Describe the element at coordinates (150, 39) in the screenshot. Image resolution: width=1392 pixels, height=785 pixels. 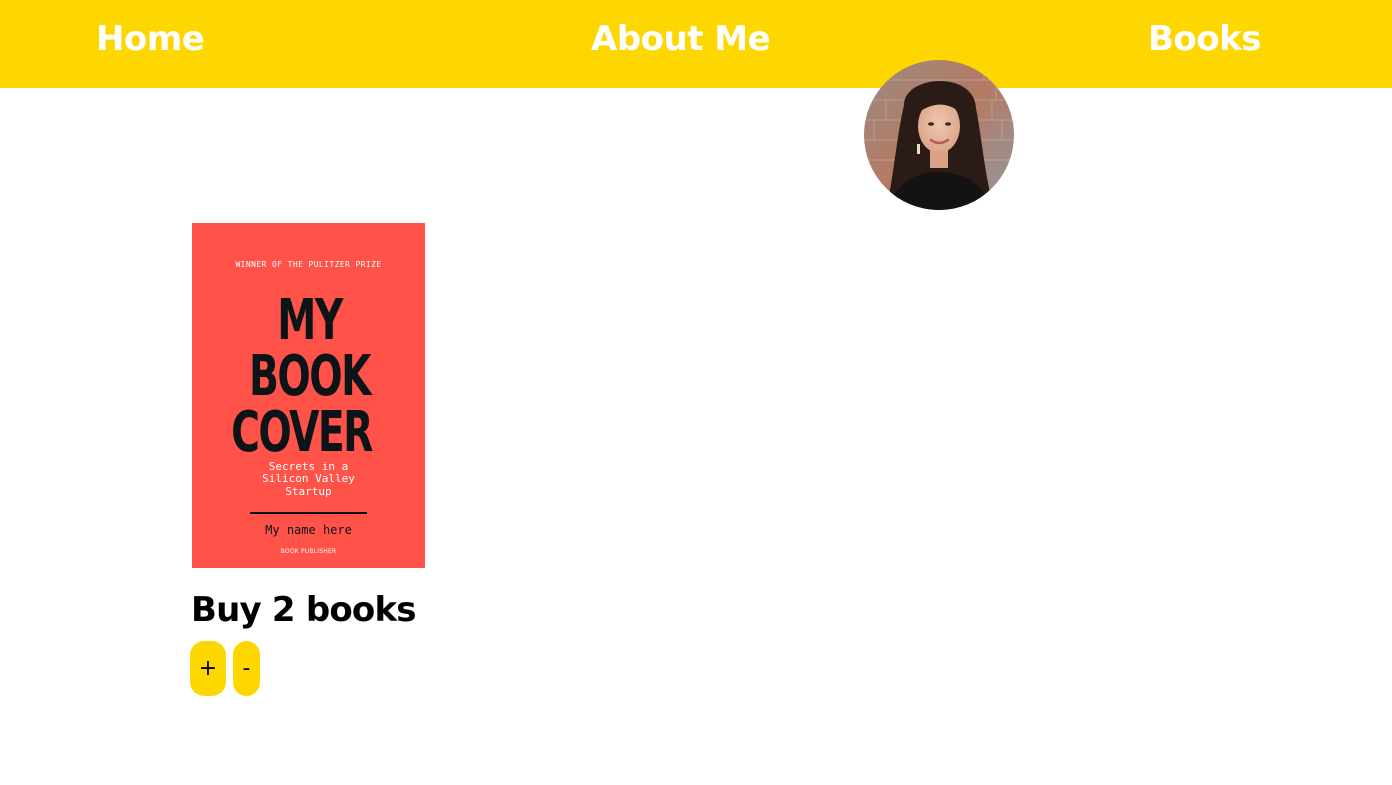
I see `nav-home-link: Home` at that location.